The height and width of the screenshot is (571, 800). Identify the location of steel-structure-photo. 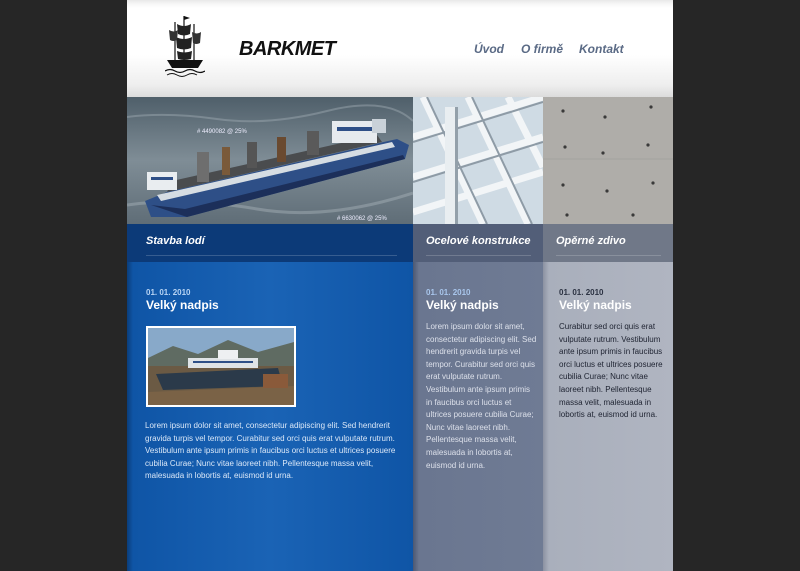
(478, 160).